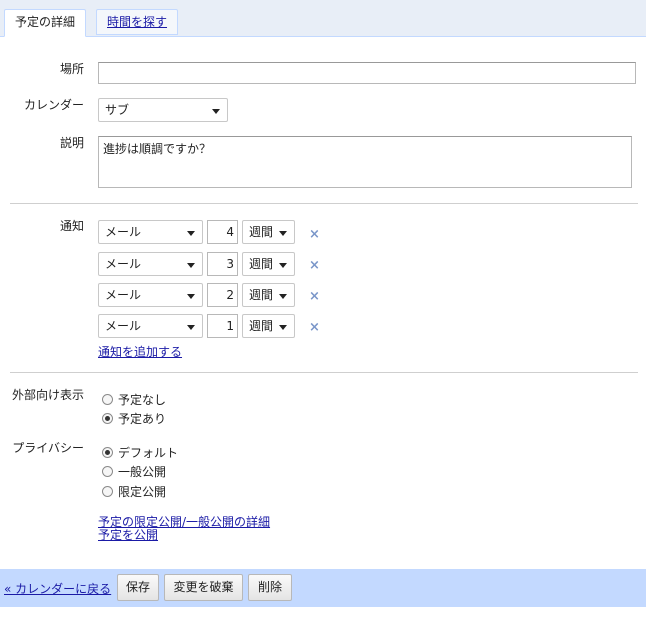 The width and height of the screenshot is (646, 619). What do you see at coordinates (142, 419) in the screenshot?
I see `show-as-busy-label: 予定あり` at bounding box center [142, 419].